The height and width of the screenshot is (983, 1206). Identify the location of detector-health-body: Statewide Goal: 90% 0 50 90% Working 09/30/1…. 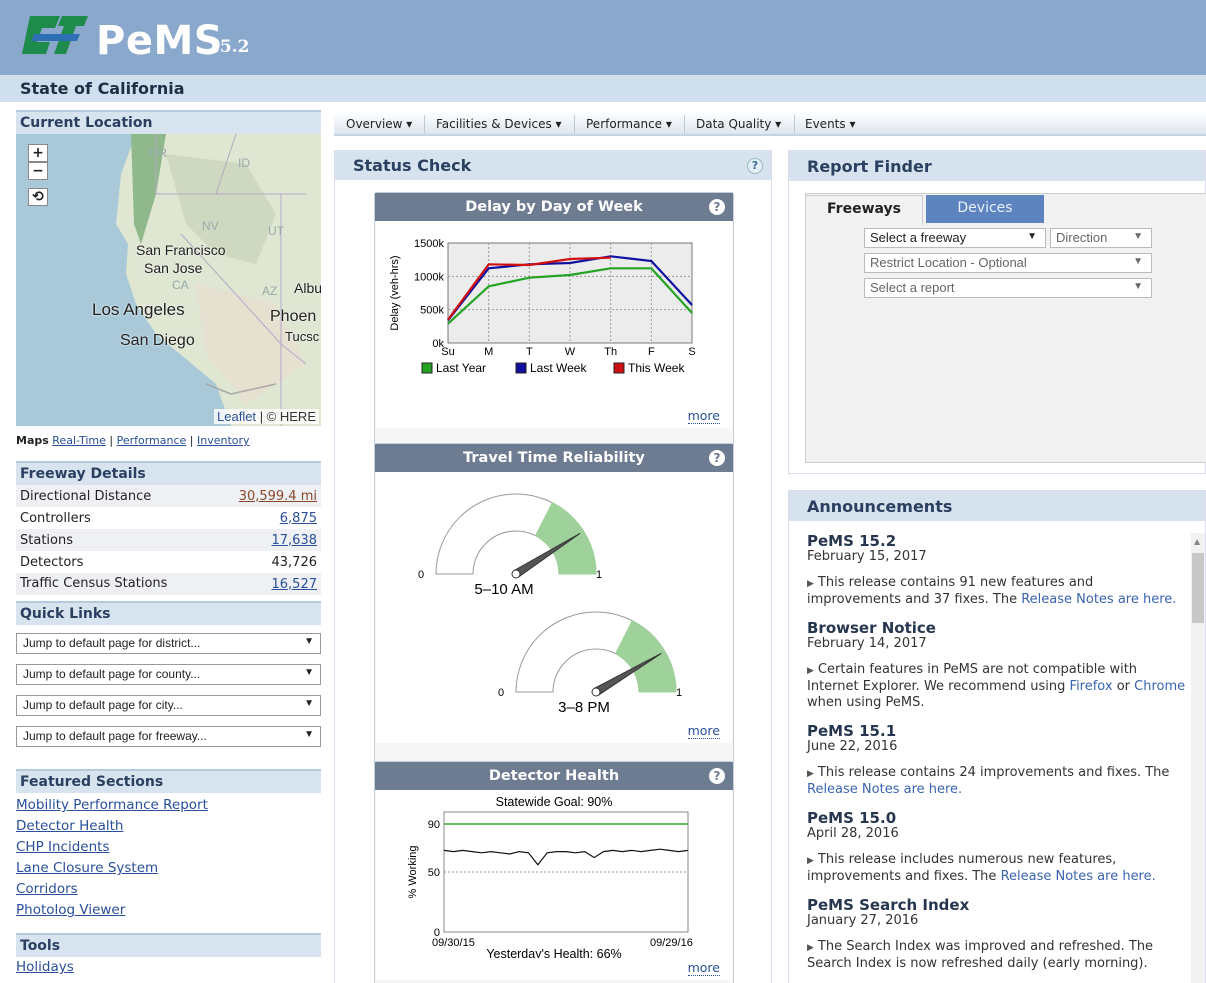
(554, 885).